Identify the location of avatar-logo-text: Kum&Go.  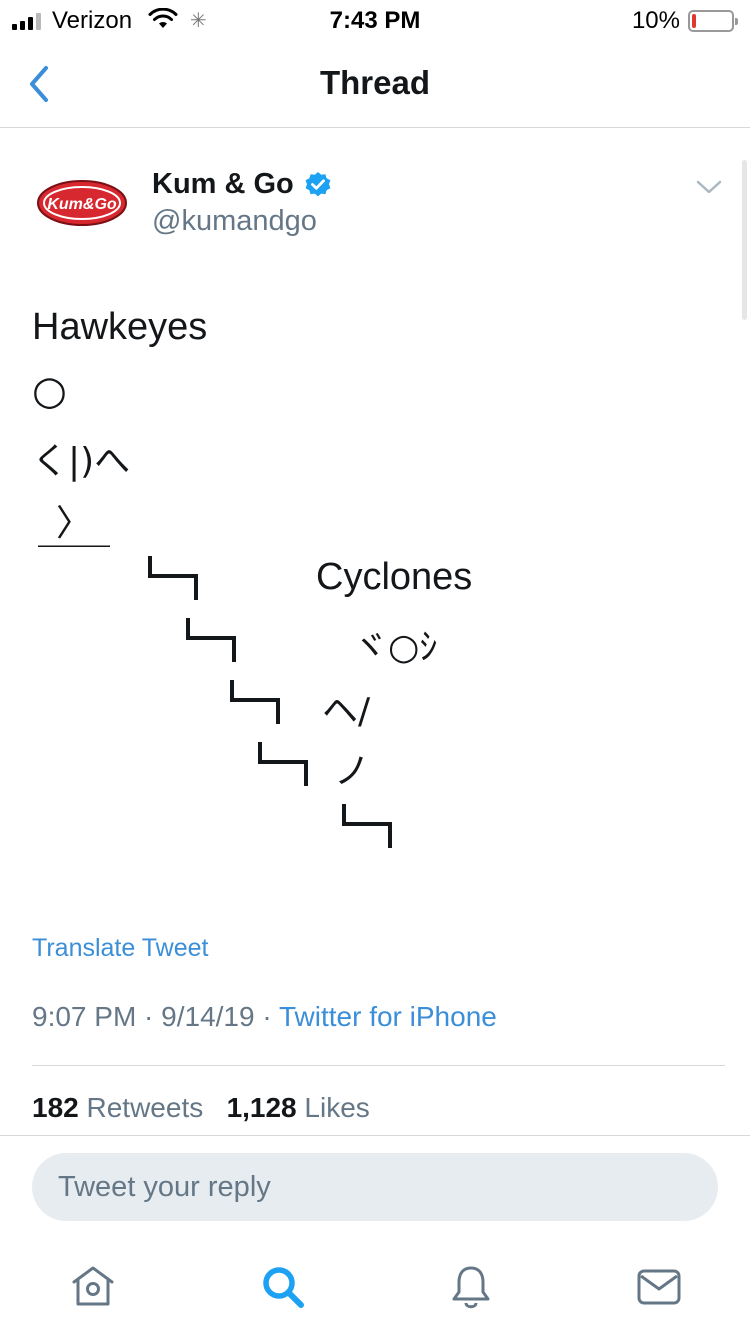
(82, 204).